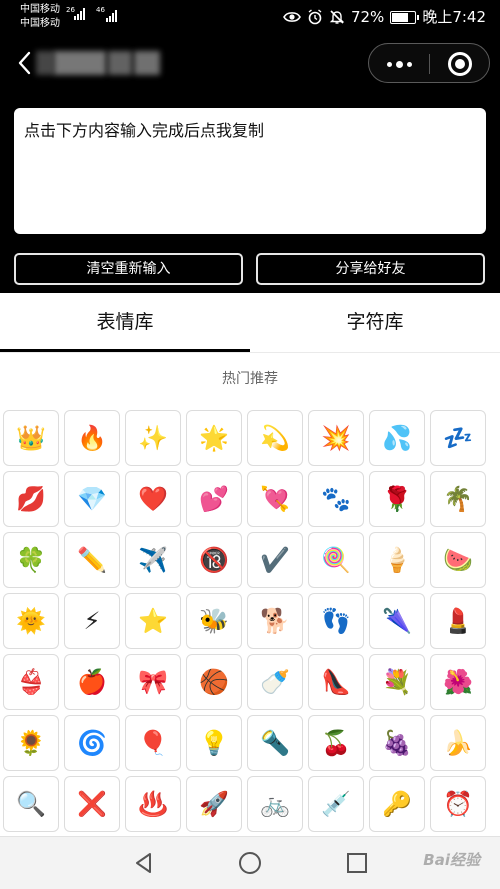 The height and width of the screenshot is (889, 500). Describe the element at coordinates (92, 499) in the screenshot. I see `emoji-cell: 💎` at that location.